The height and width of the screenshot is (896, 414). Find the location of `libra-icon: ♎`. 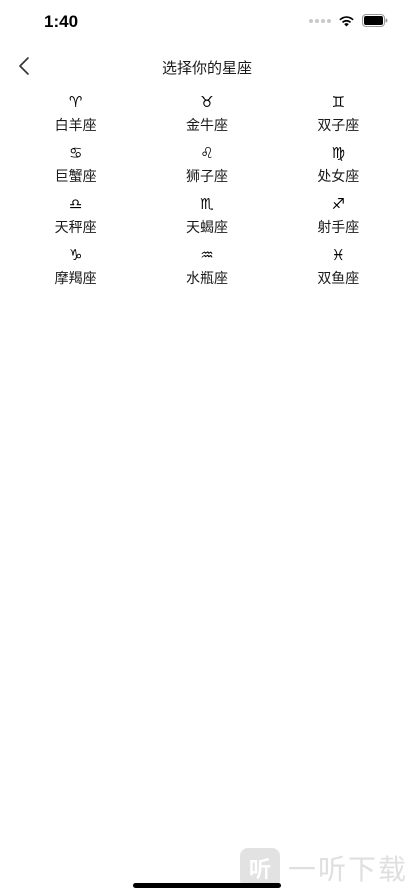

libra-icon: ♎ is located at coordinates (75, 204).